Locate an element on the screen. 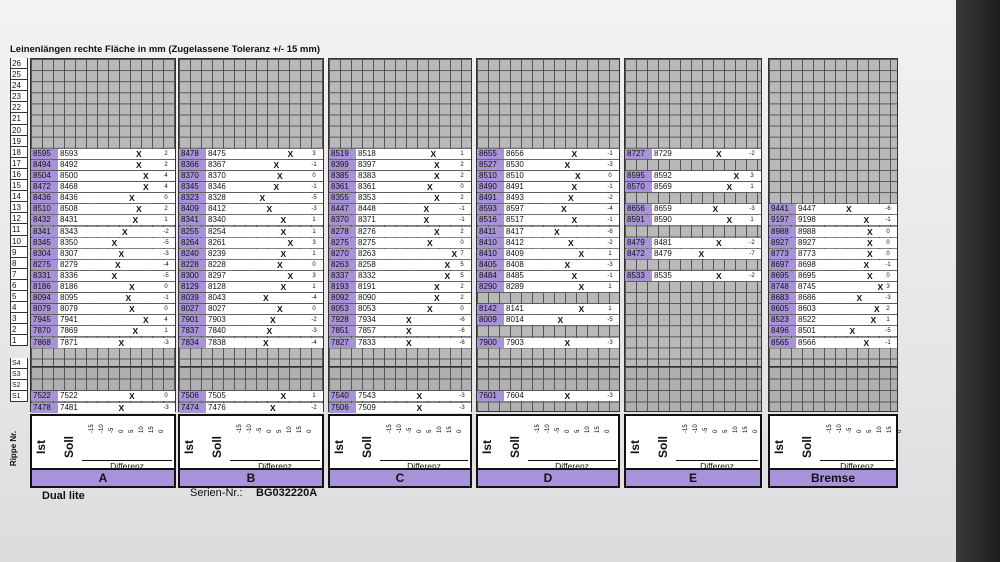 The width and height of the screenshot is (1000, 562). ist-heading: Ist is located at coordinates (487, 447).